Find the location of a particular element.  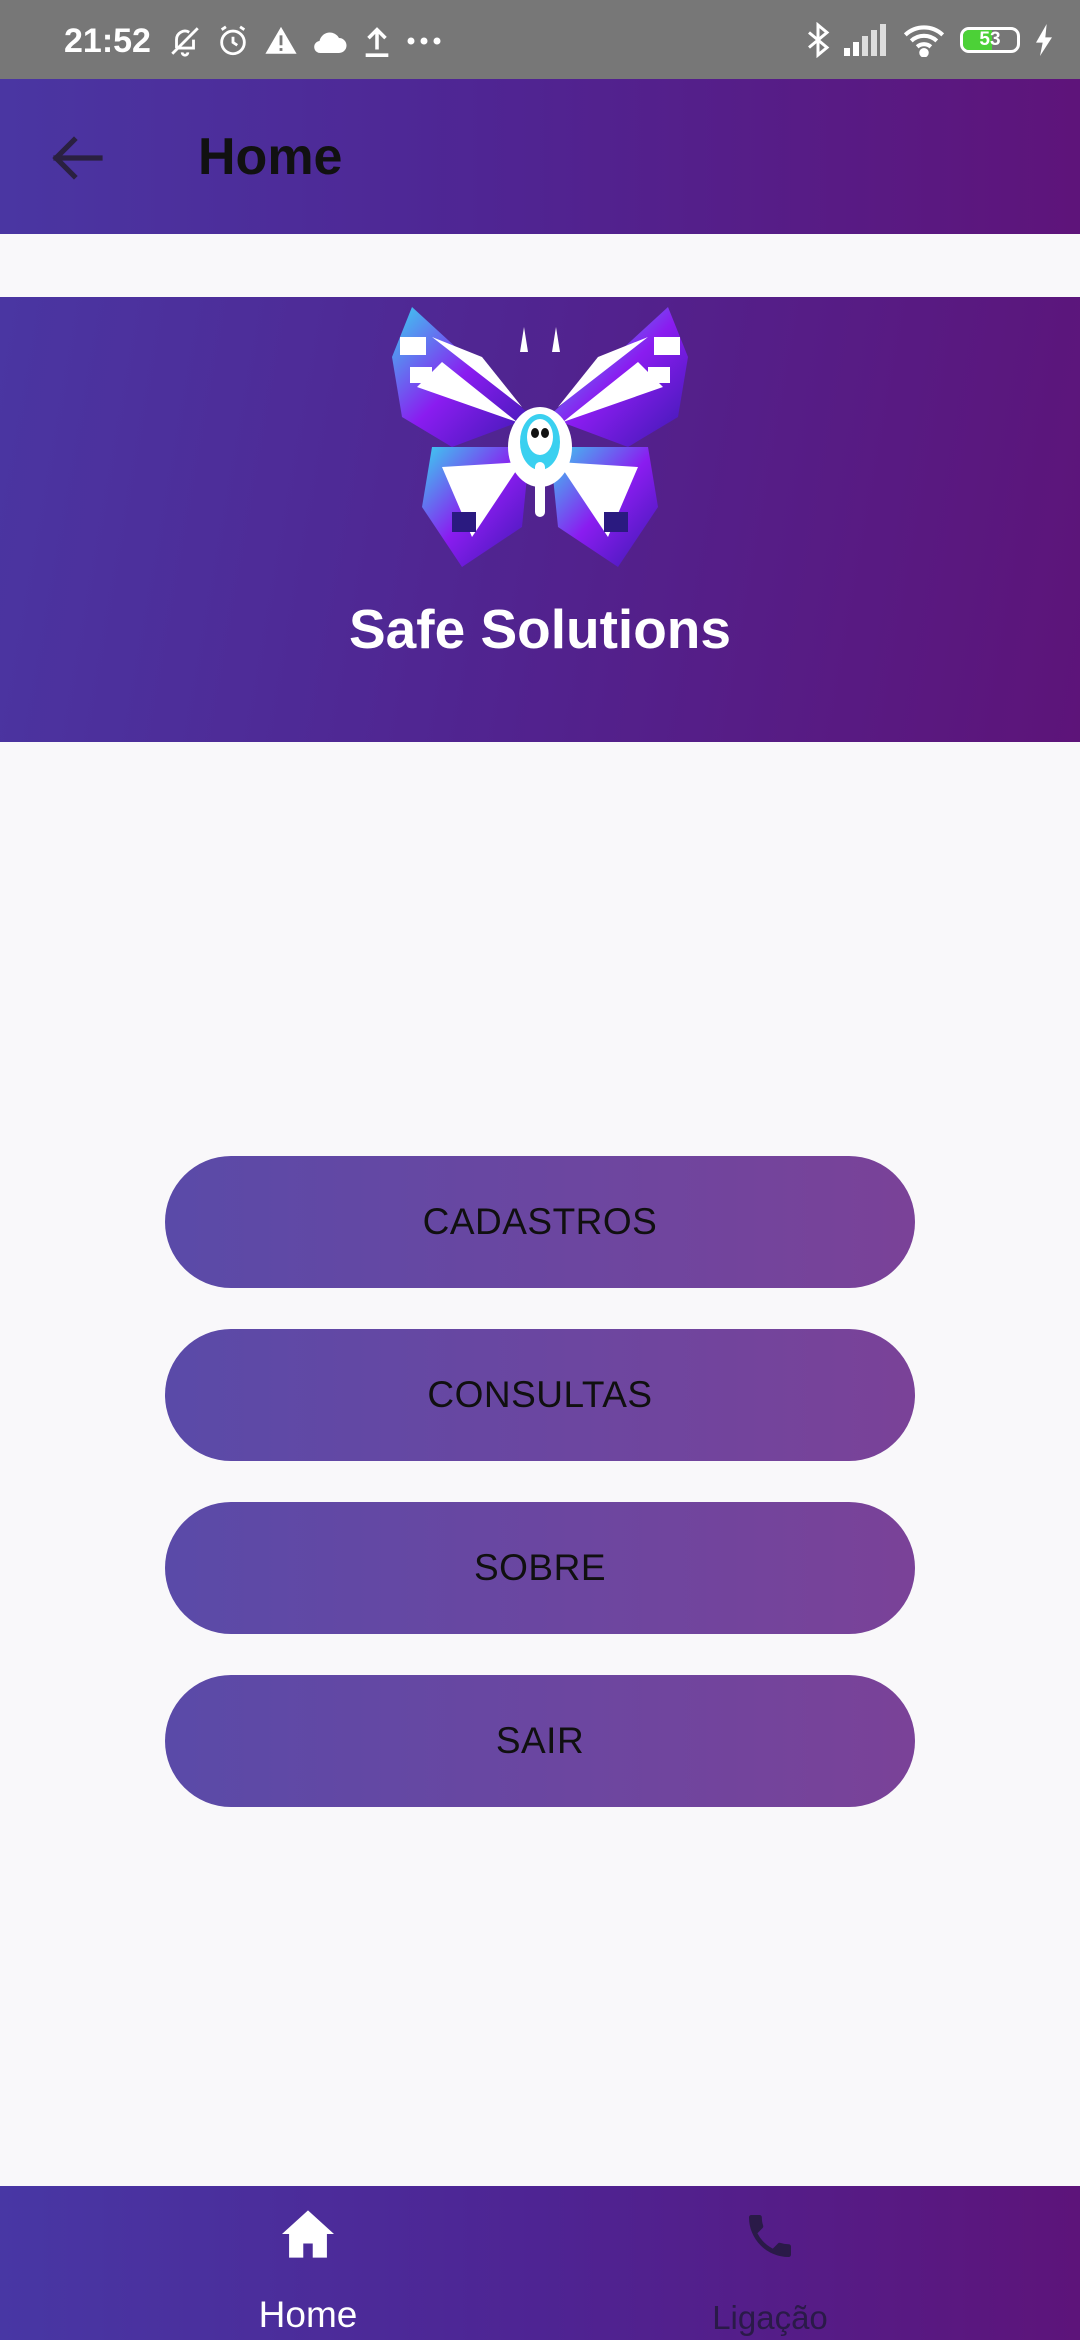

consultas-button: CONSULTAS is located at coordinates (540, 1395).